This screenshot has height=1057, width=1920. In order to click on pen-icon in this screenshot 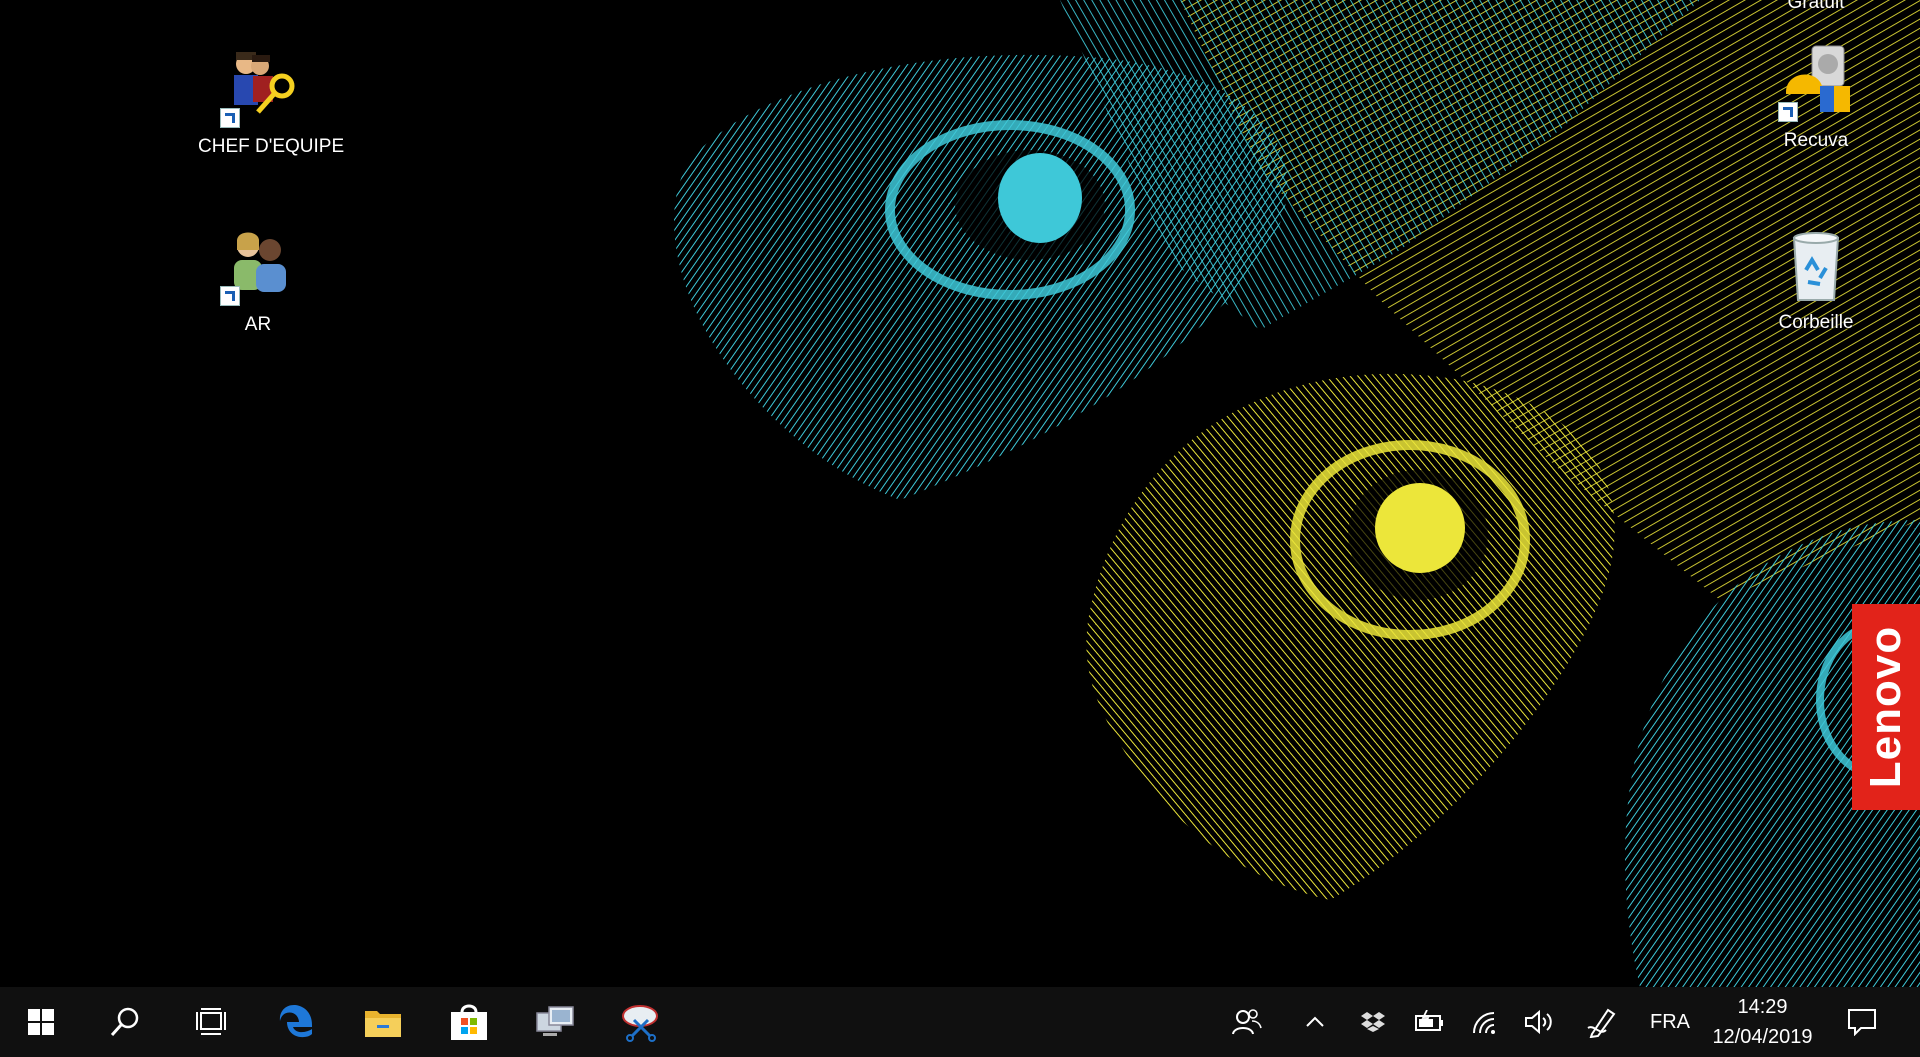, I will do `click(1601, 1023)`.